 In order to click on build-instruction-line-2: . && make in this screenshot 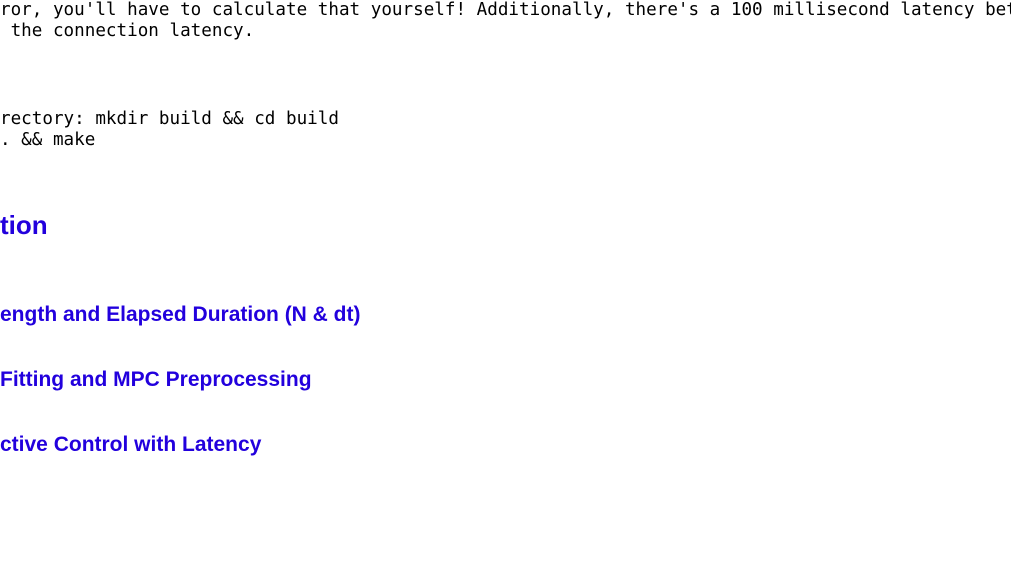, I will do `click(48, 140)`.